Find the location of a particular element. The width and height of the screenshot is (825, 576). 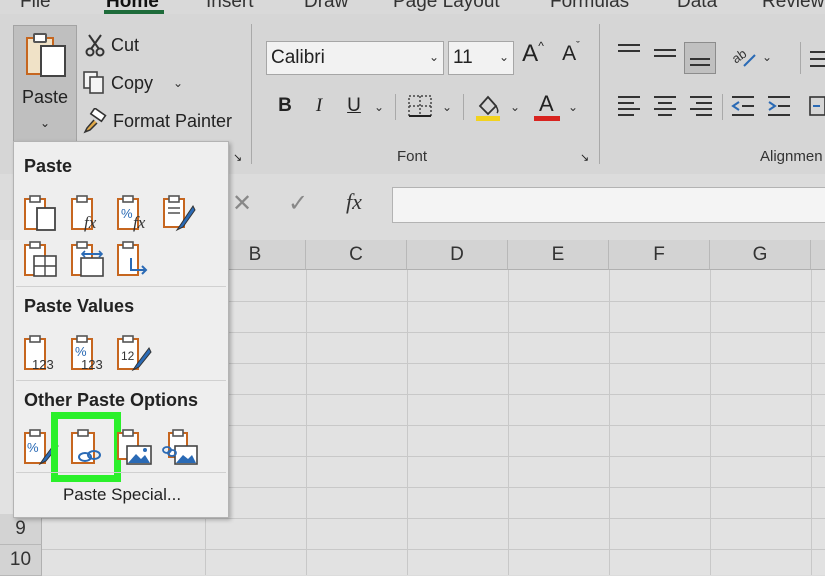

font-group-label: Font is located at coordinates (412, 156).